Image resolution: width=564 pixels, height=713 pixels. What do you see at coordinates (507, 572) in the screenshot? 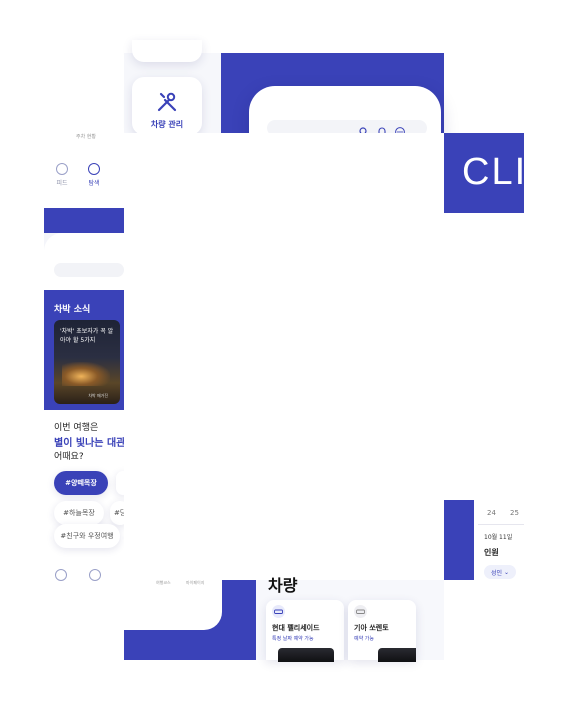
I see `chevron-down-icon: ⌄` at bounding box center [507, 572].